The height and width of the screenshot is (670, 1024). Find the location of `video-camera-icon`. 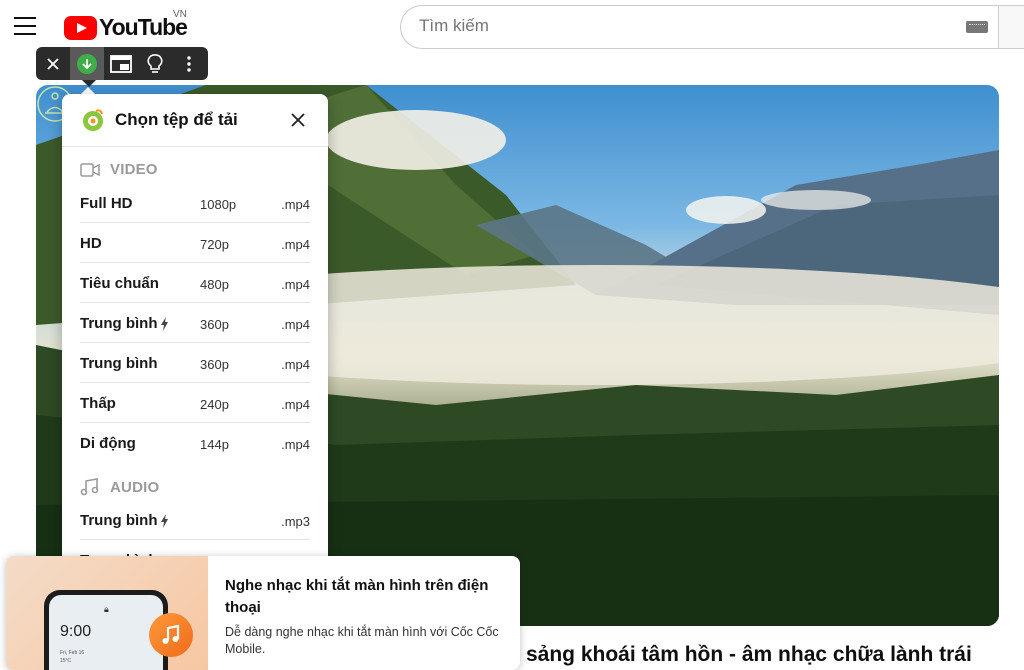

video-camera-icon is located at coordinates (90, 169).